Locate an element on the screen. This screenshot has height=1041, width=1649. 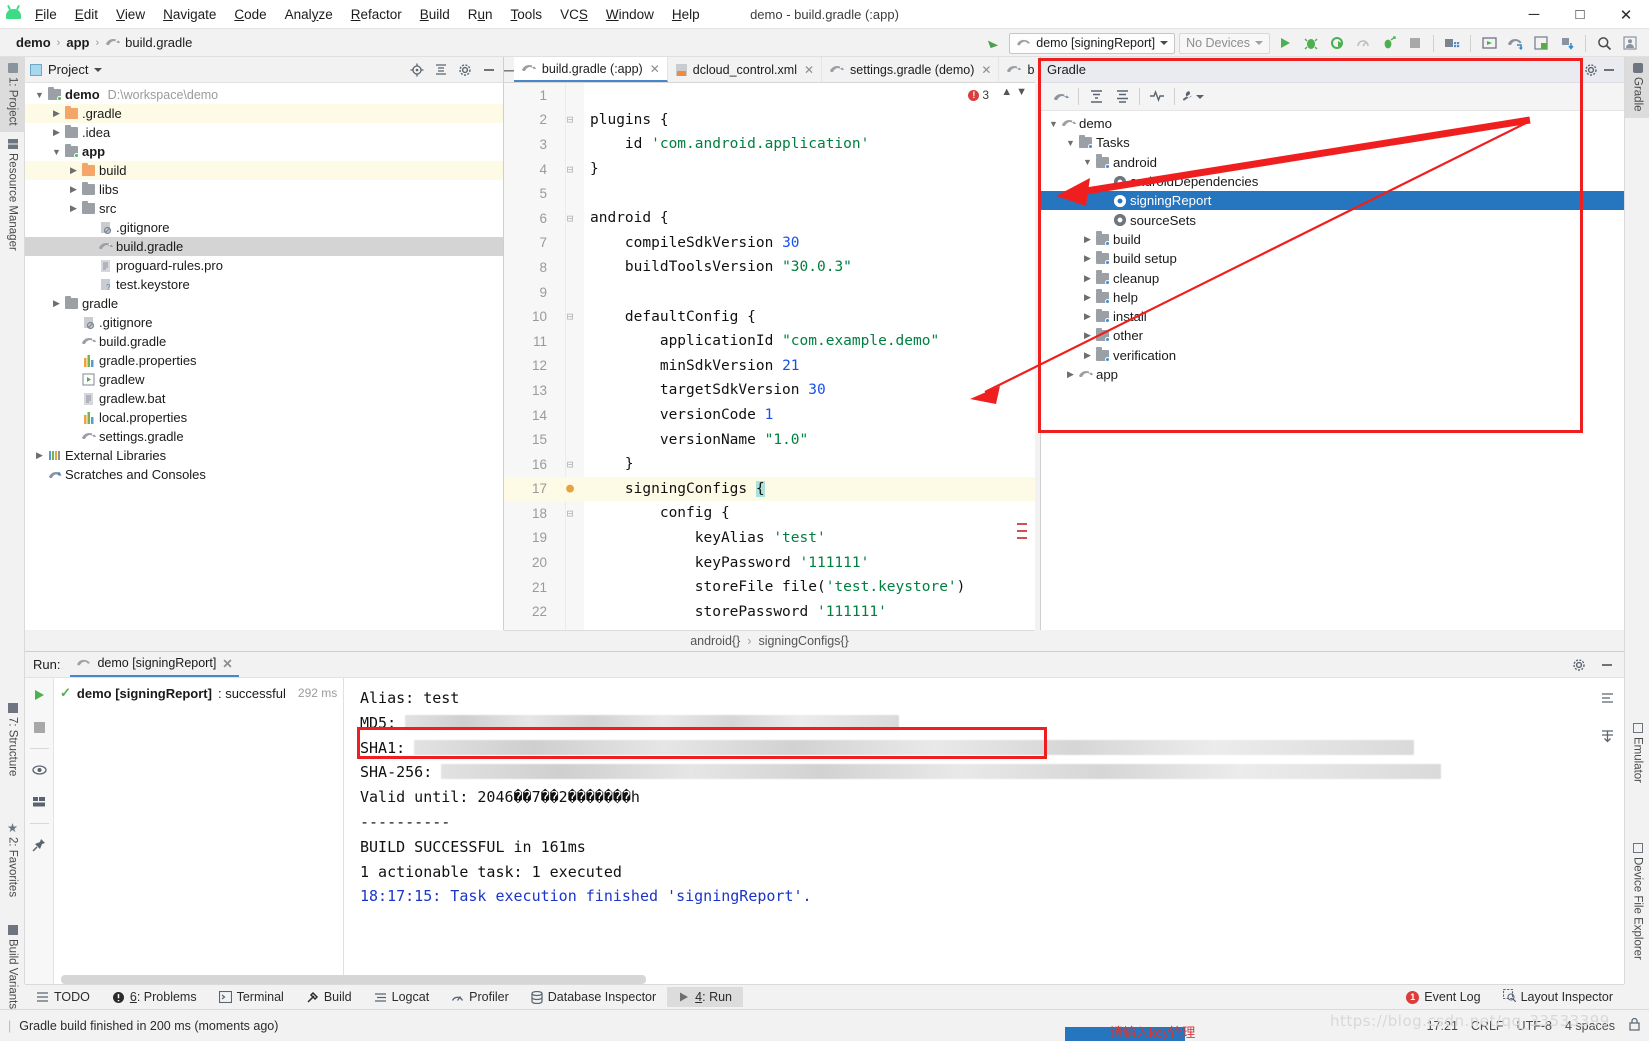
code-line: 17 ● signingConfigs { is located at coordinates (769, 489).